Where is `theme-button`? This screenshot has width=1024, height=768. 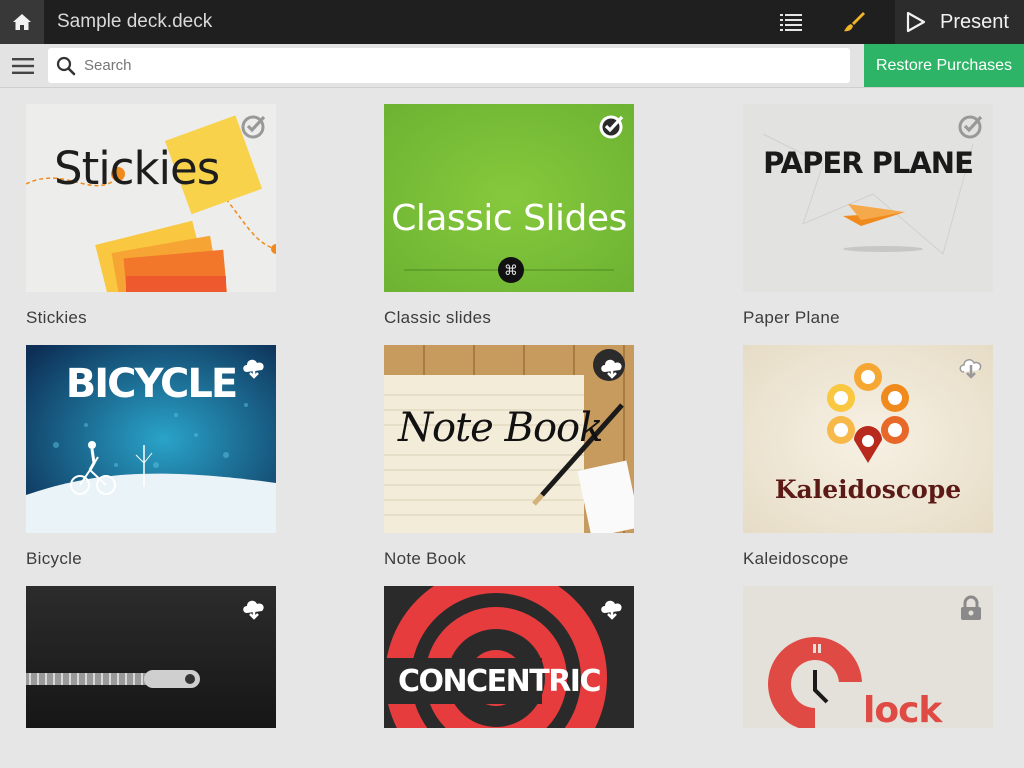 theme-button is located at coordinates (854, 22).